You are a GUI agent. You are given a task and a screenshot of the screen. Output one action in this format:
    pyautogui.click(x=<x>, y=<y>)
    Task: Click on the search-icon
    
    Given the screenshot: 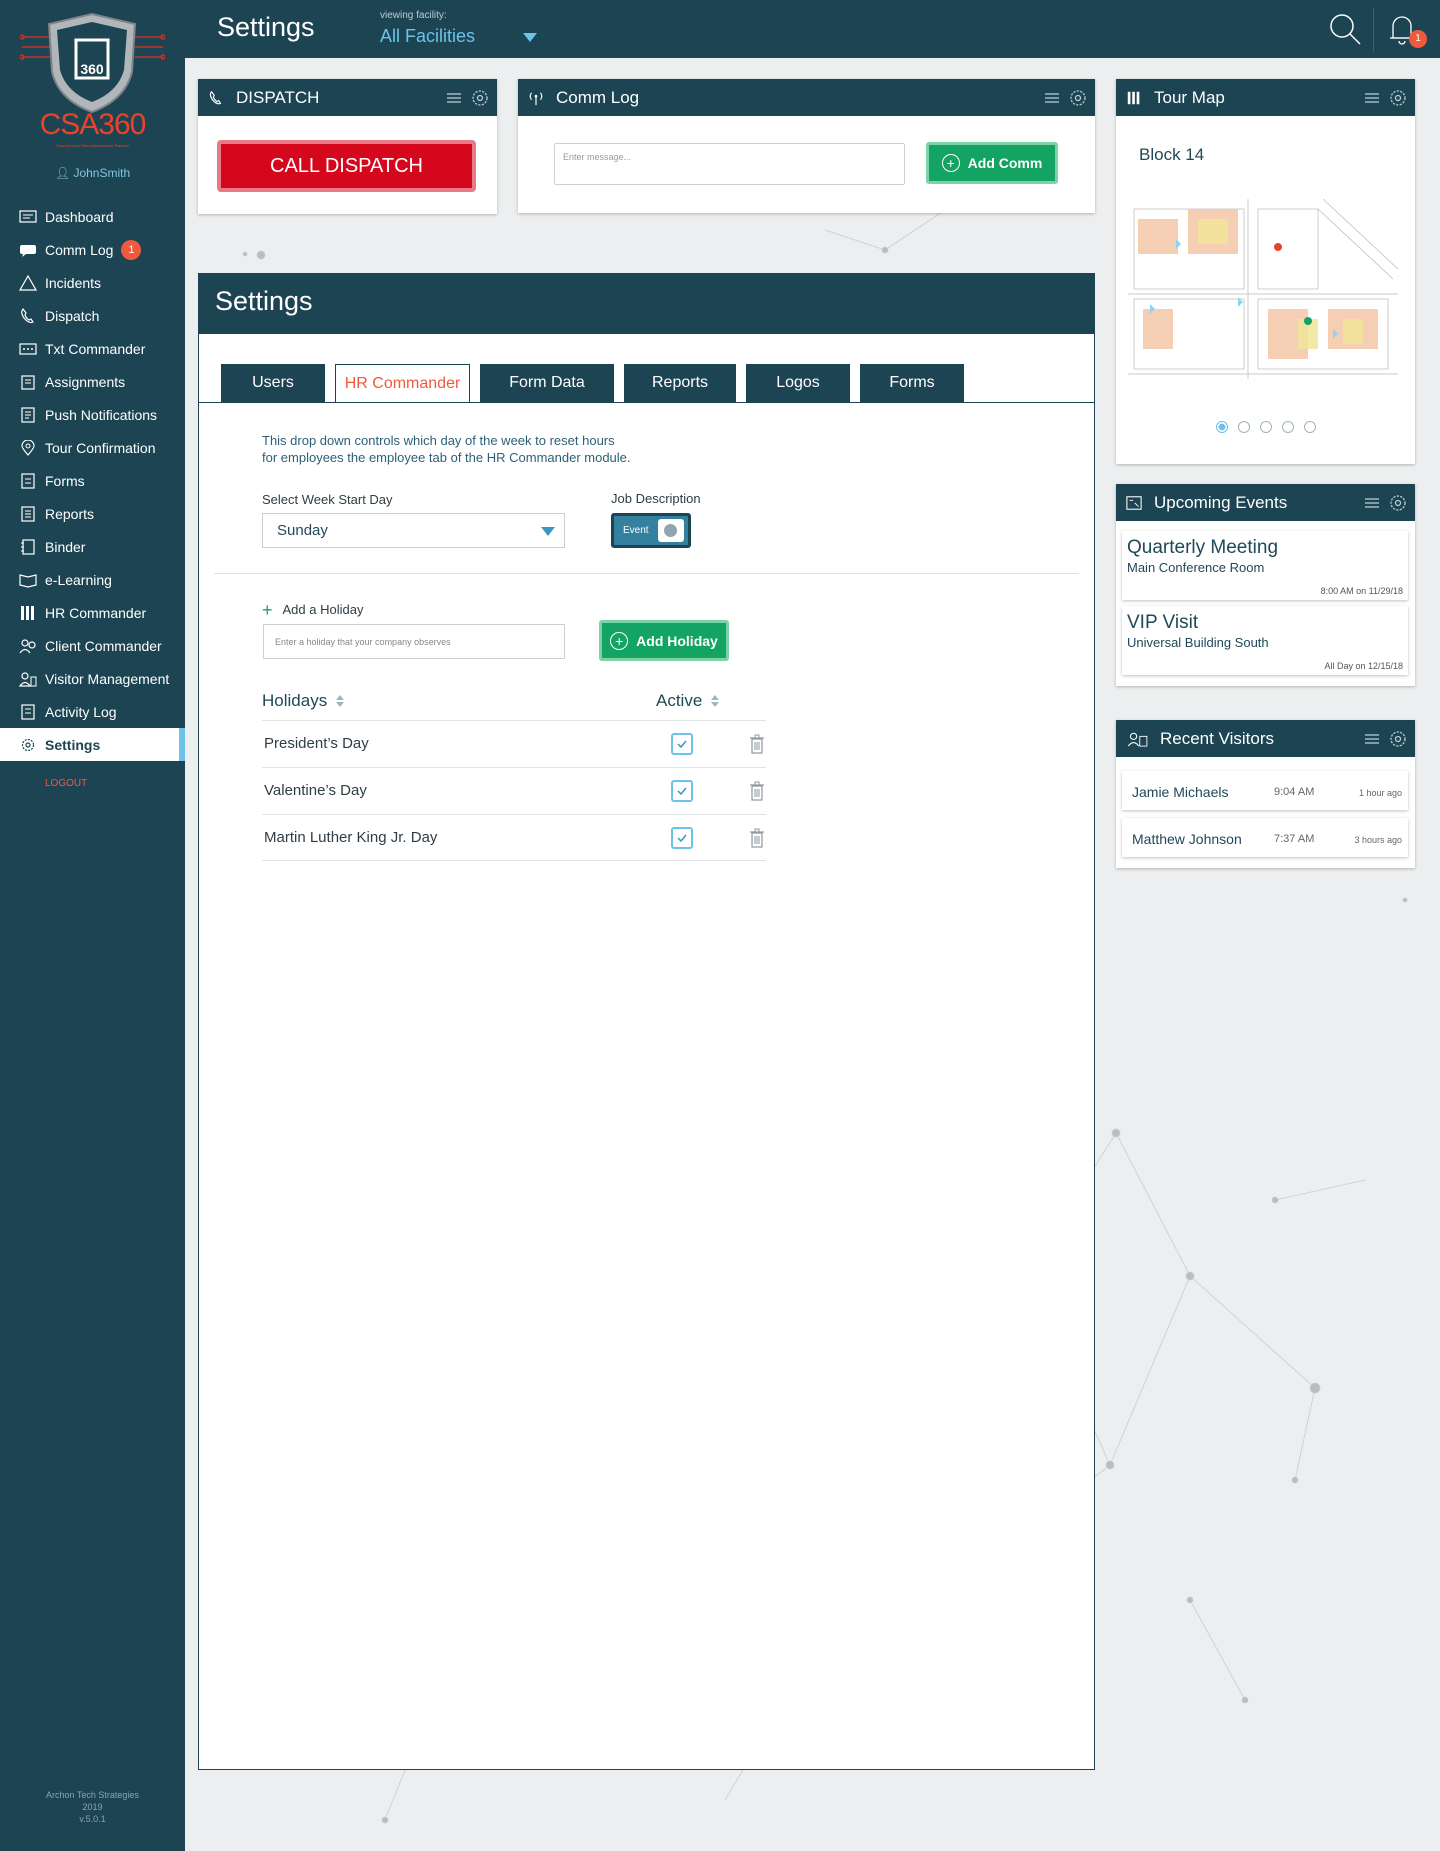 What is the action you would take?
    pyautogui.click(x=1345, y=29)
    